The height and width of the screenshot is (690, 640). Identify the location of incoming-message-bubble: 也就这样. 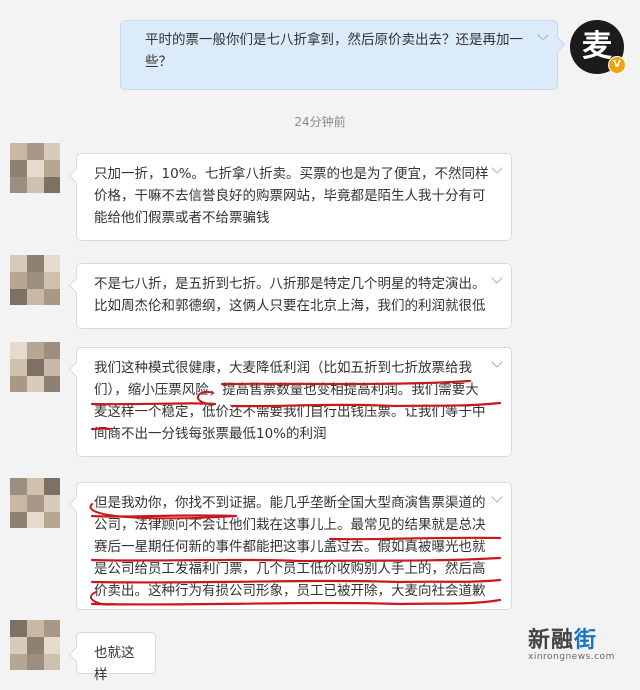
(112, 657).